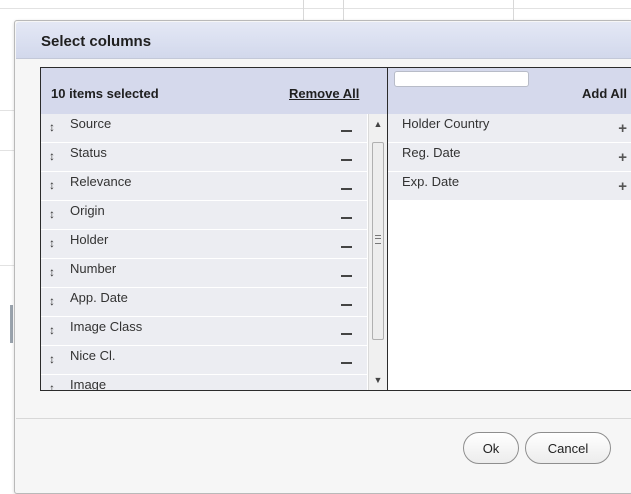 This screenshot has width=631, height=494. What do you see at coordinates (99, 297) in the screenshot?
I see `item-label: App. Date` at bounding box center [99, 297].